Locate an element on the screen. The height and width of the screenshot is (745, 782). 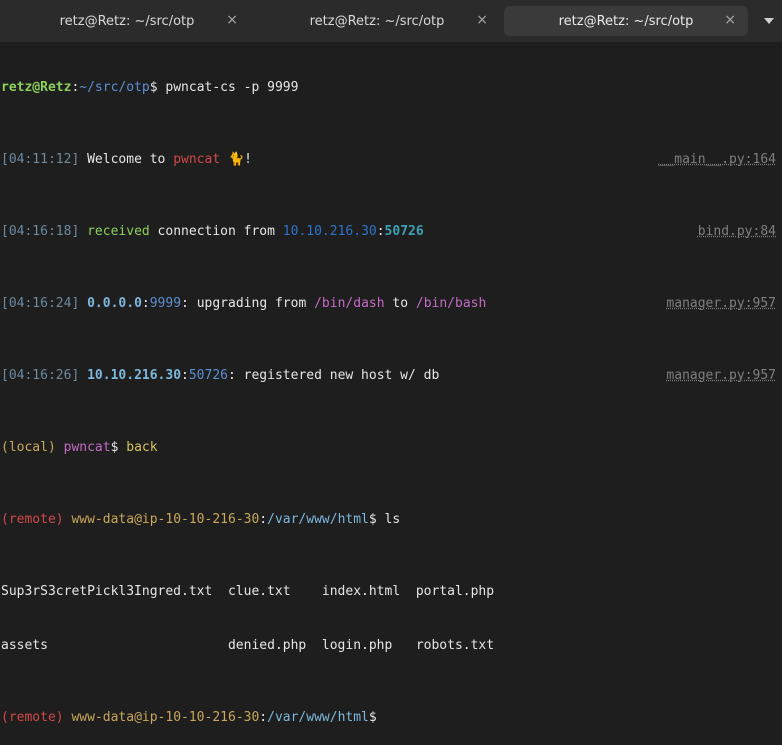
command-text: ls is located at coordinates (392, 519).